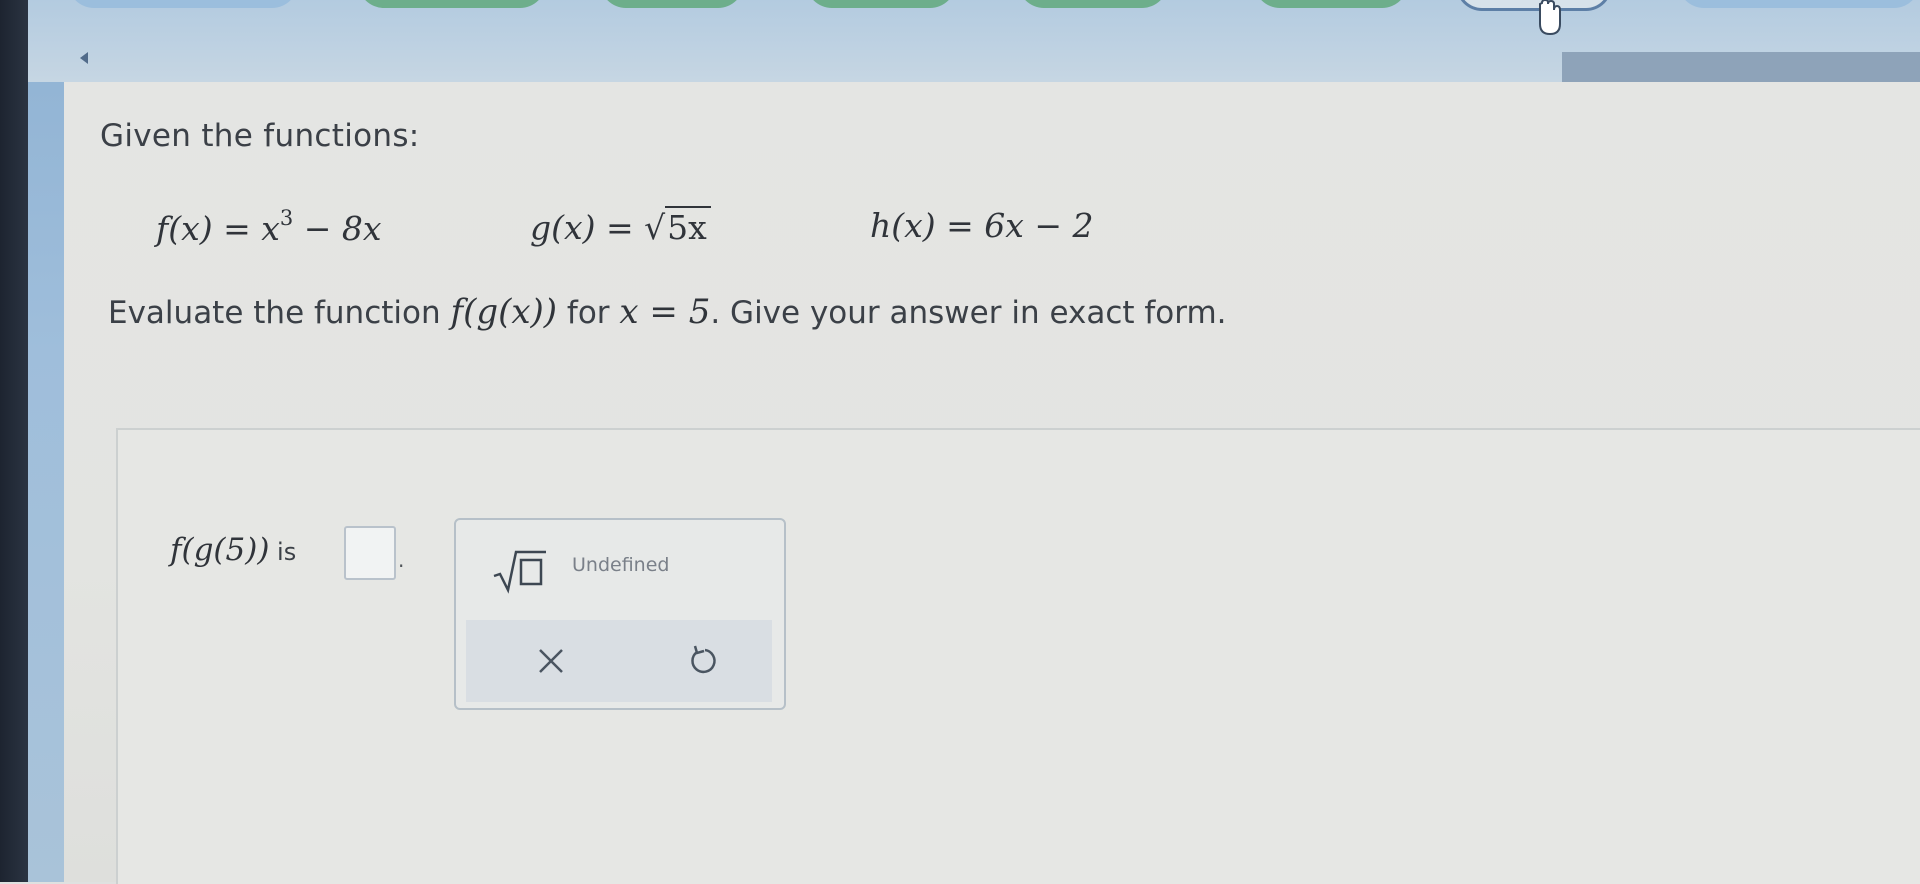 The width and height of the screenshot is (1920, 884). Describe the element at coordinates (665, 312) in the screenshot. I see `x-condition: x = 5` at that location.